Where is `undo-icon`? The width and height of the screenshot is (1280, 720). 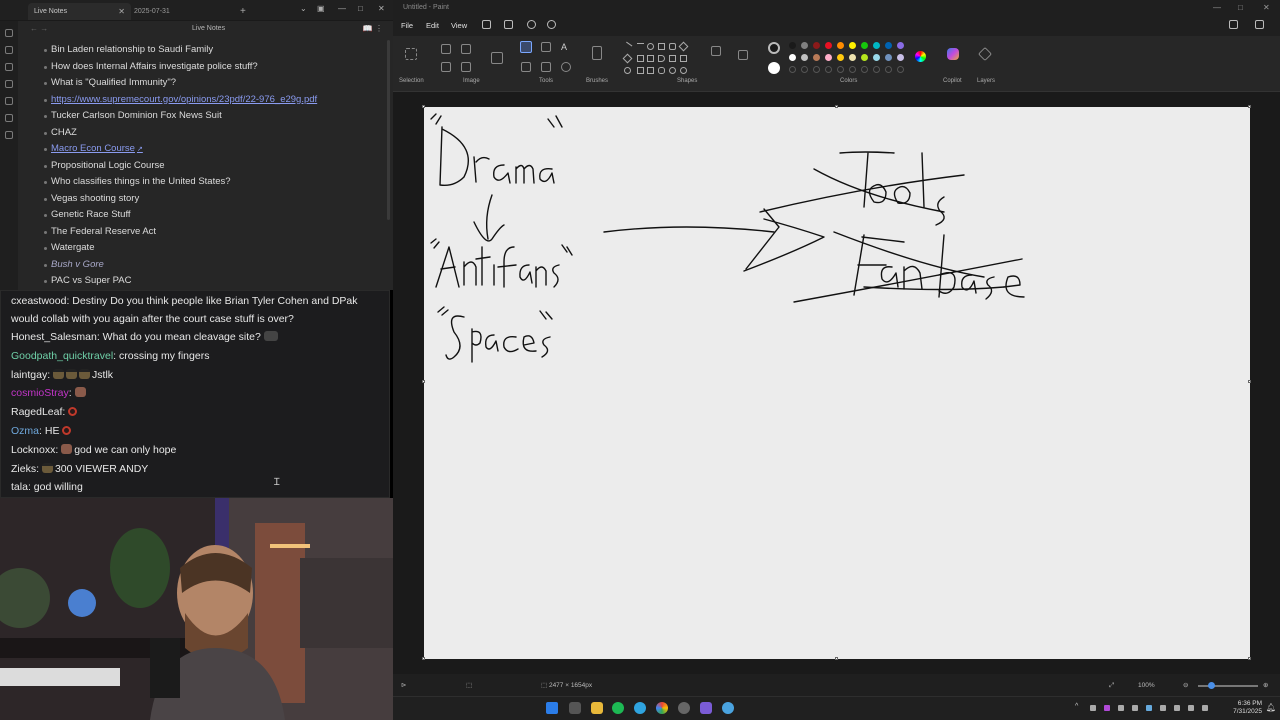
undo-icon is located at coordinates (531, 24).